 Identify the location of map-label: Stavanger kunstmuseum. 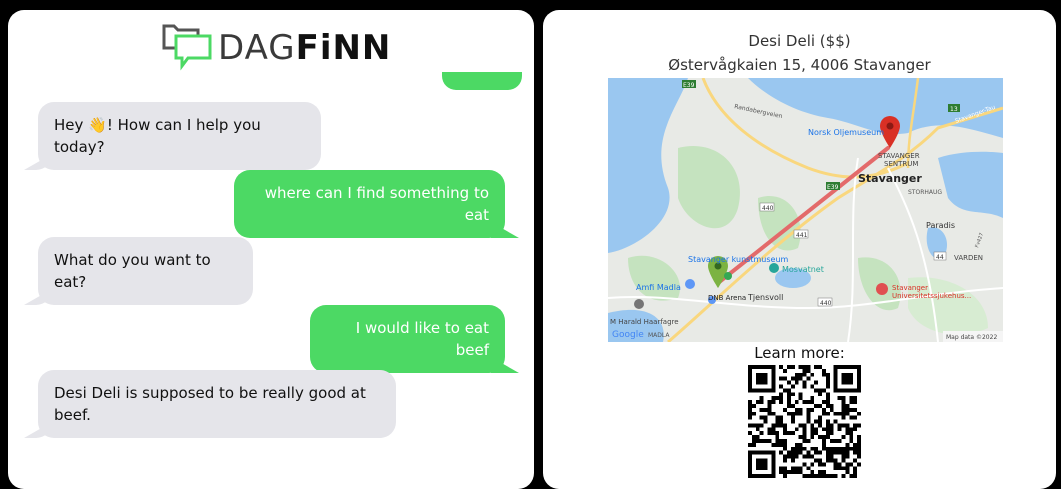
(738, 259).